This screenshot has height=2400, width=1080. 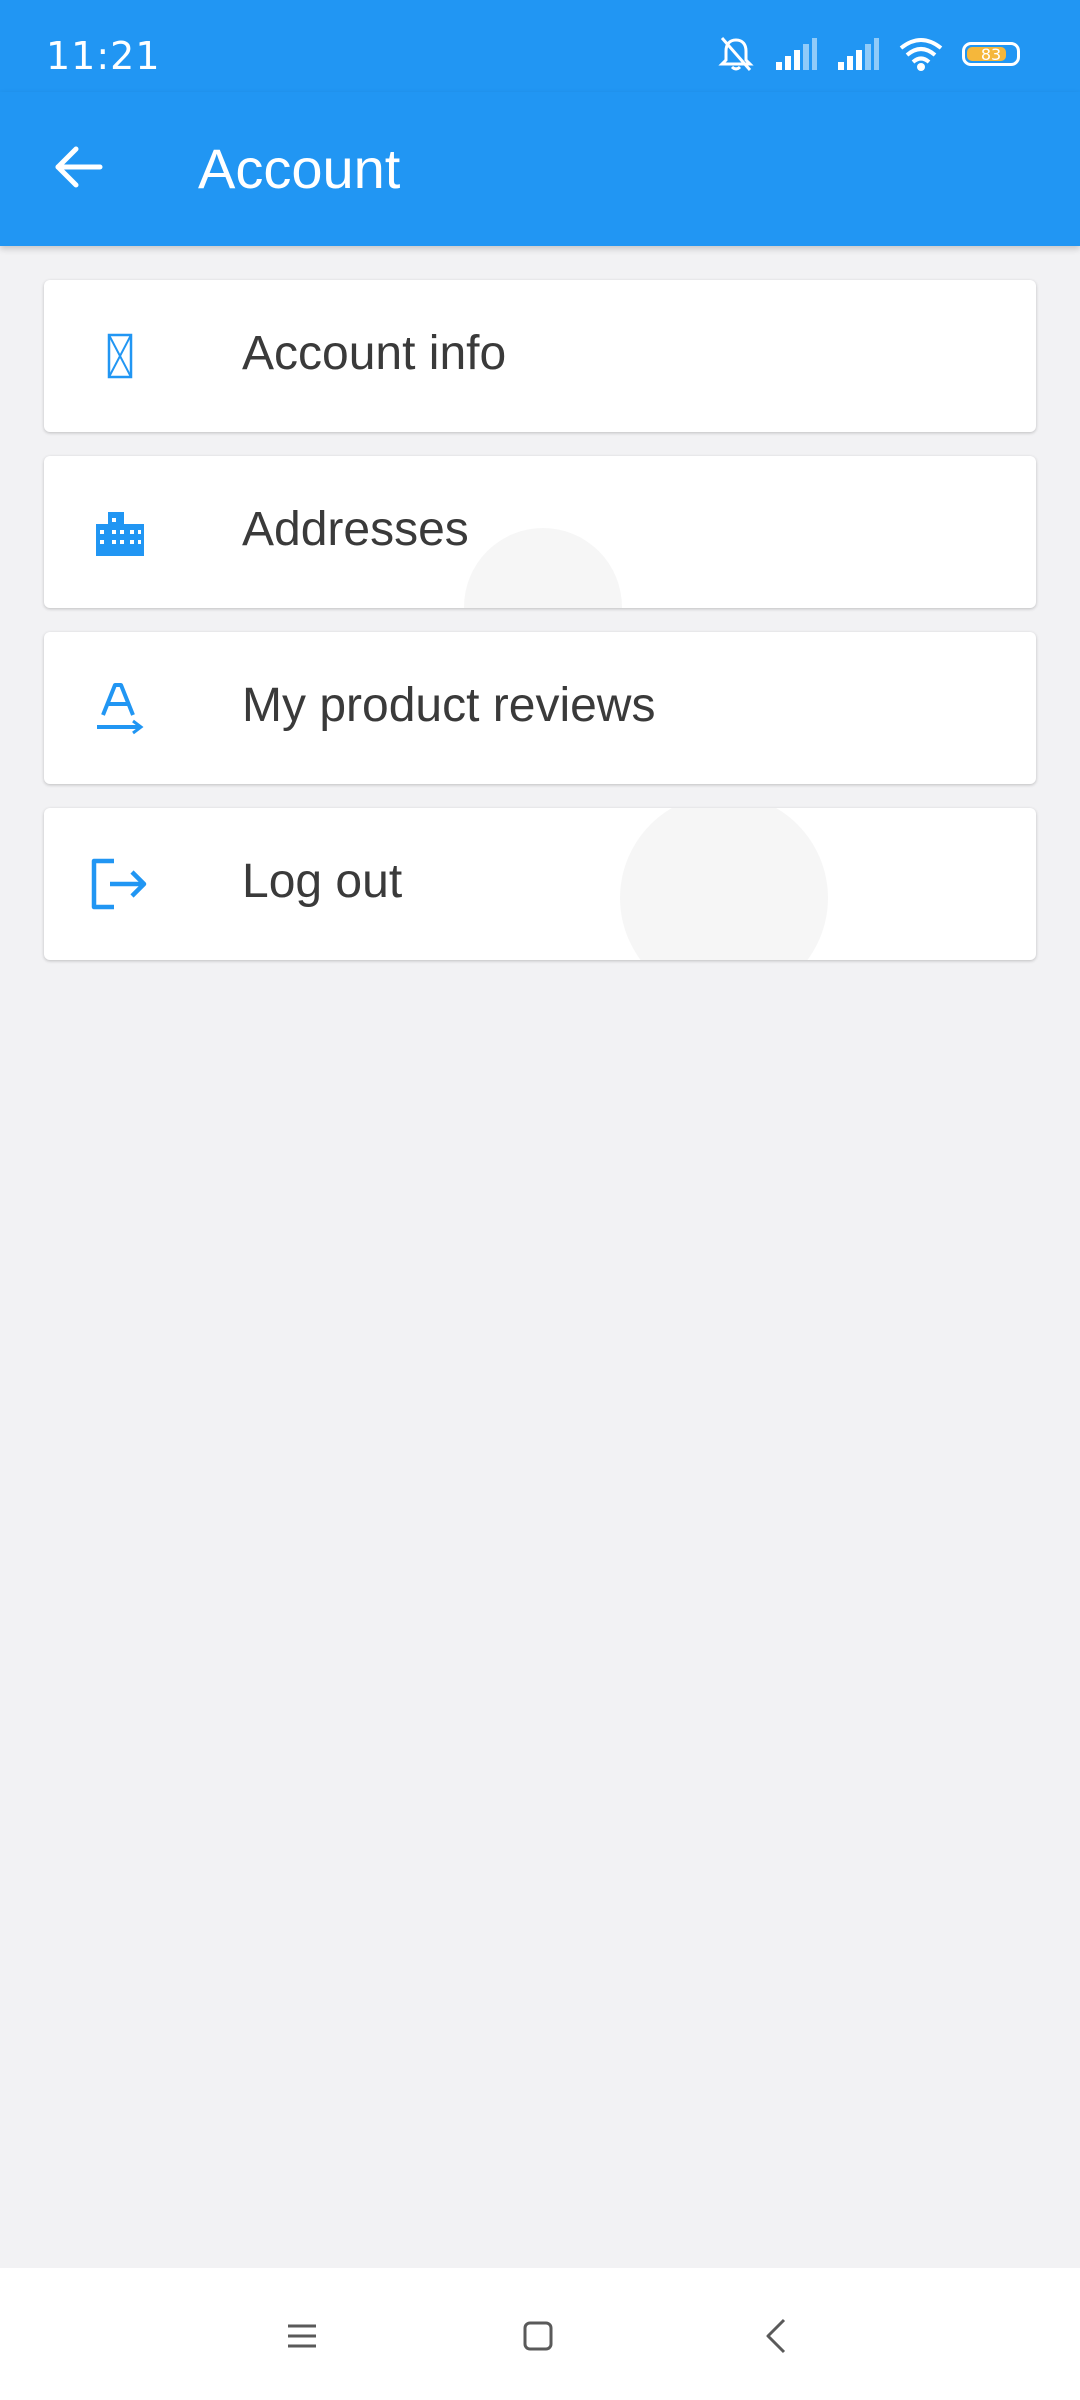 What do you see at coordinates (921, 54) in the screenshot?
I see `wifi-icon` at bounding box center [921, 54].